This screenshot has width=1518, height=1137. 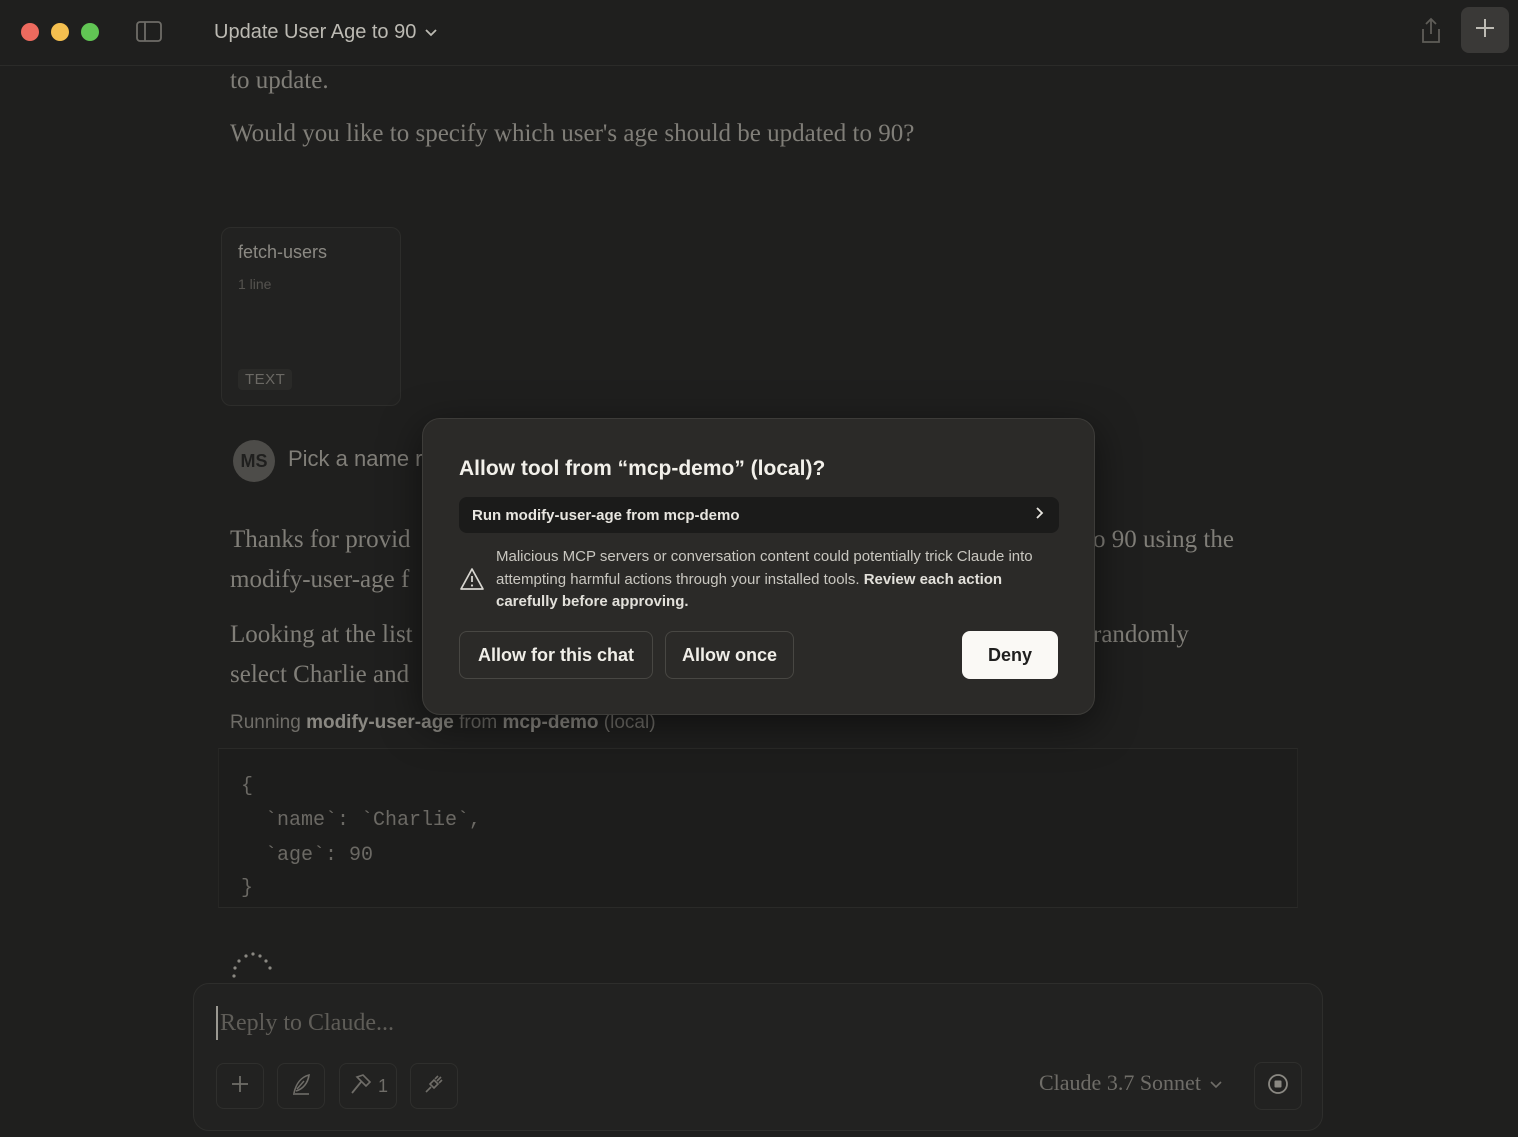 What do you see at coordinates (642, 468) in the screenshot?
I see `dialog-title: Allow tool from “mcp-demo” (local)?` at bounding box center [642, 468].